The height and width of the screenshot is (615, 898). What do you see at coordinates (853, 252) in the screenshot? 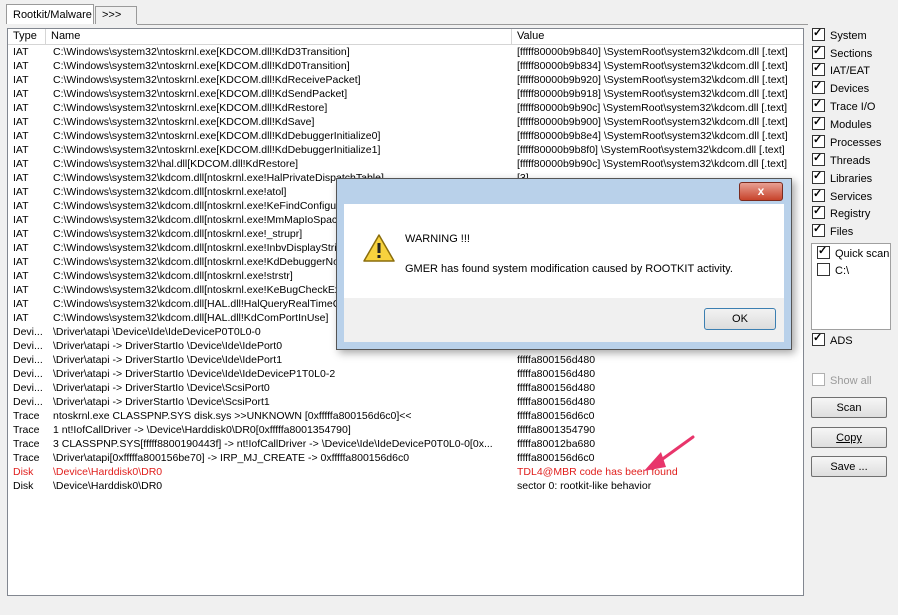
I see `option-quick-scan: Quick scan` at bounding box center [853, 252].